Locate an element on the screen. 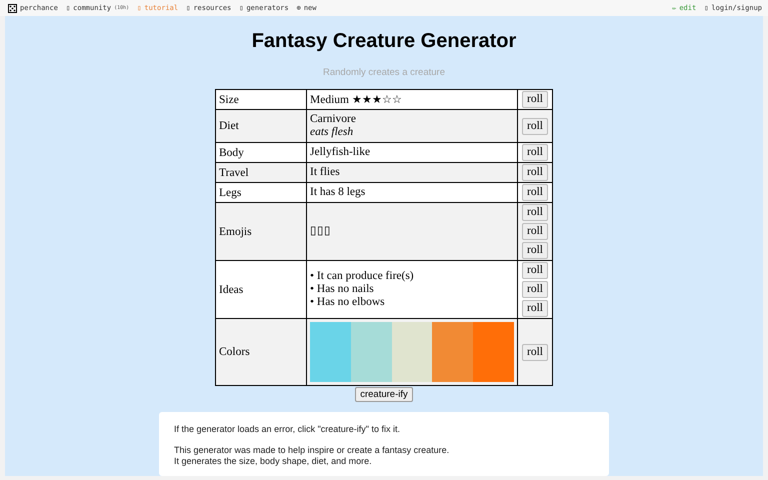 The width and height of the screenshot is (768, 480). row-label: Size is located at coordinates (229, 100).